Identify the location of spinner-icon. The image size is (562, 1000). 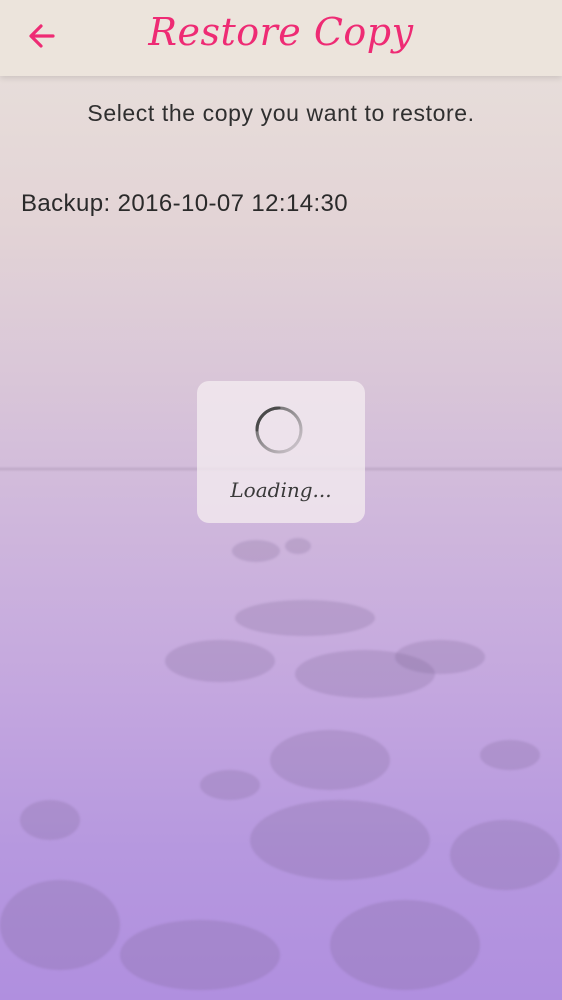
(279, 430).